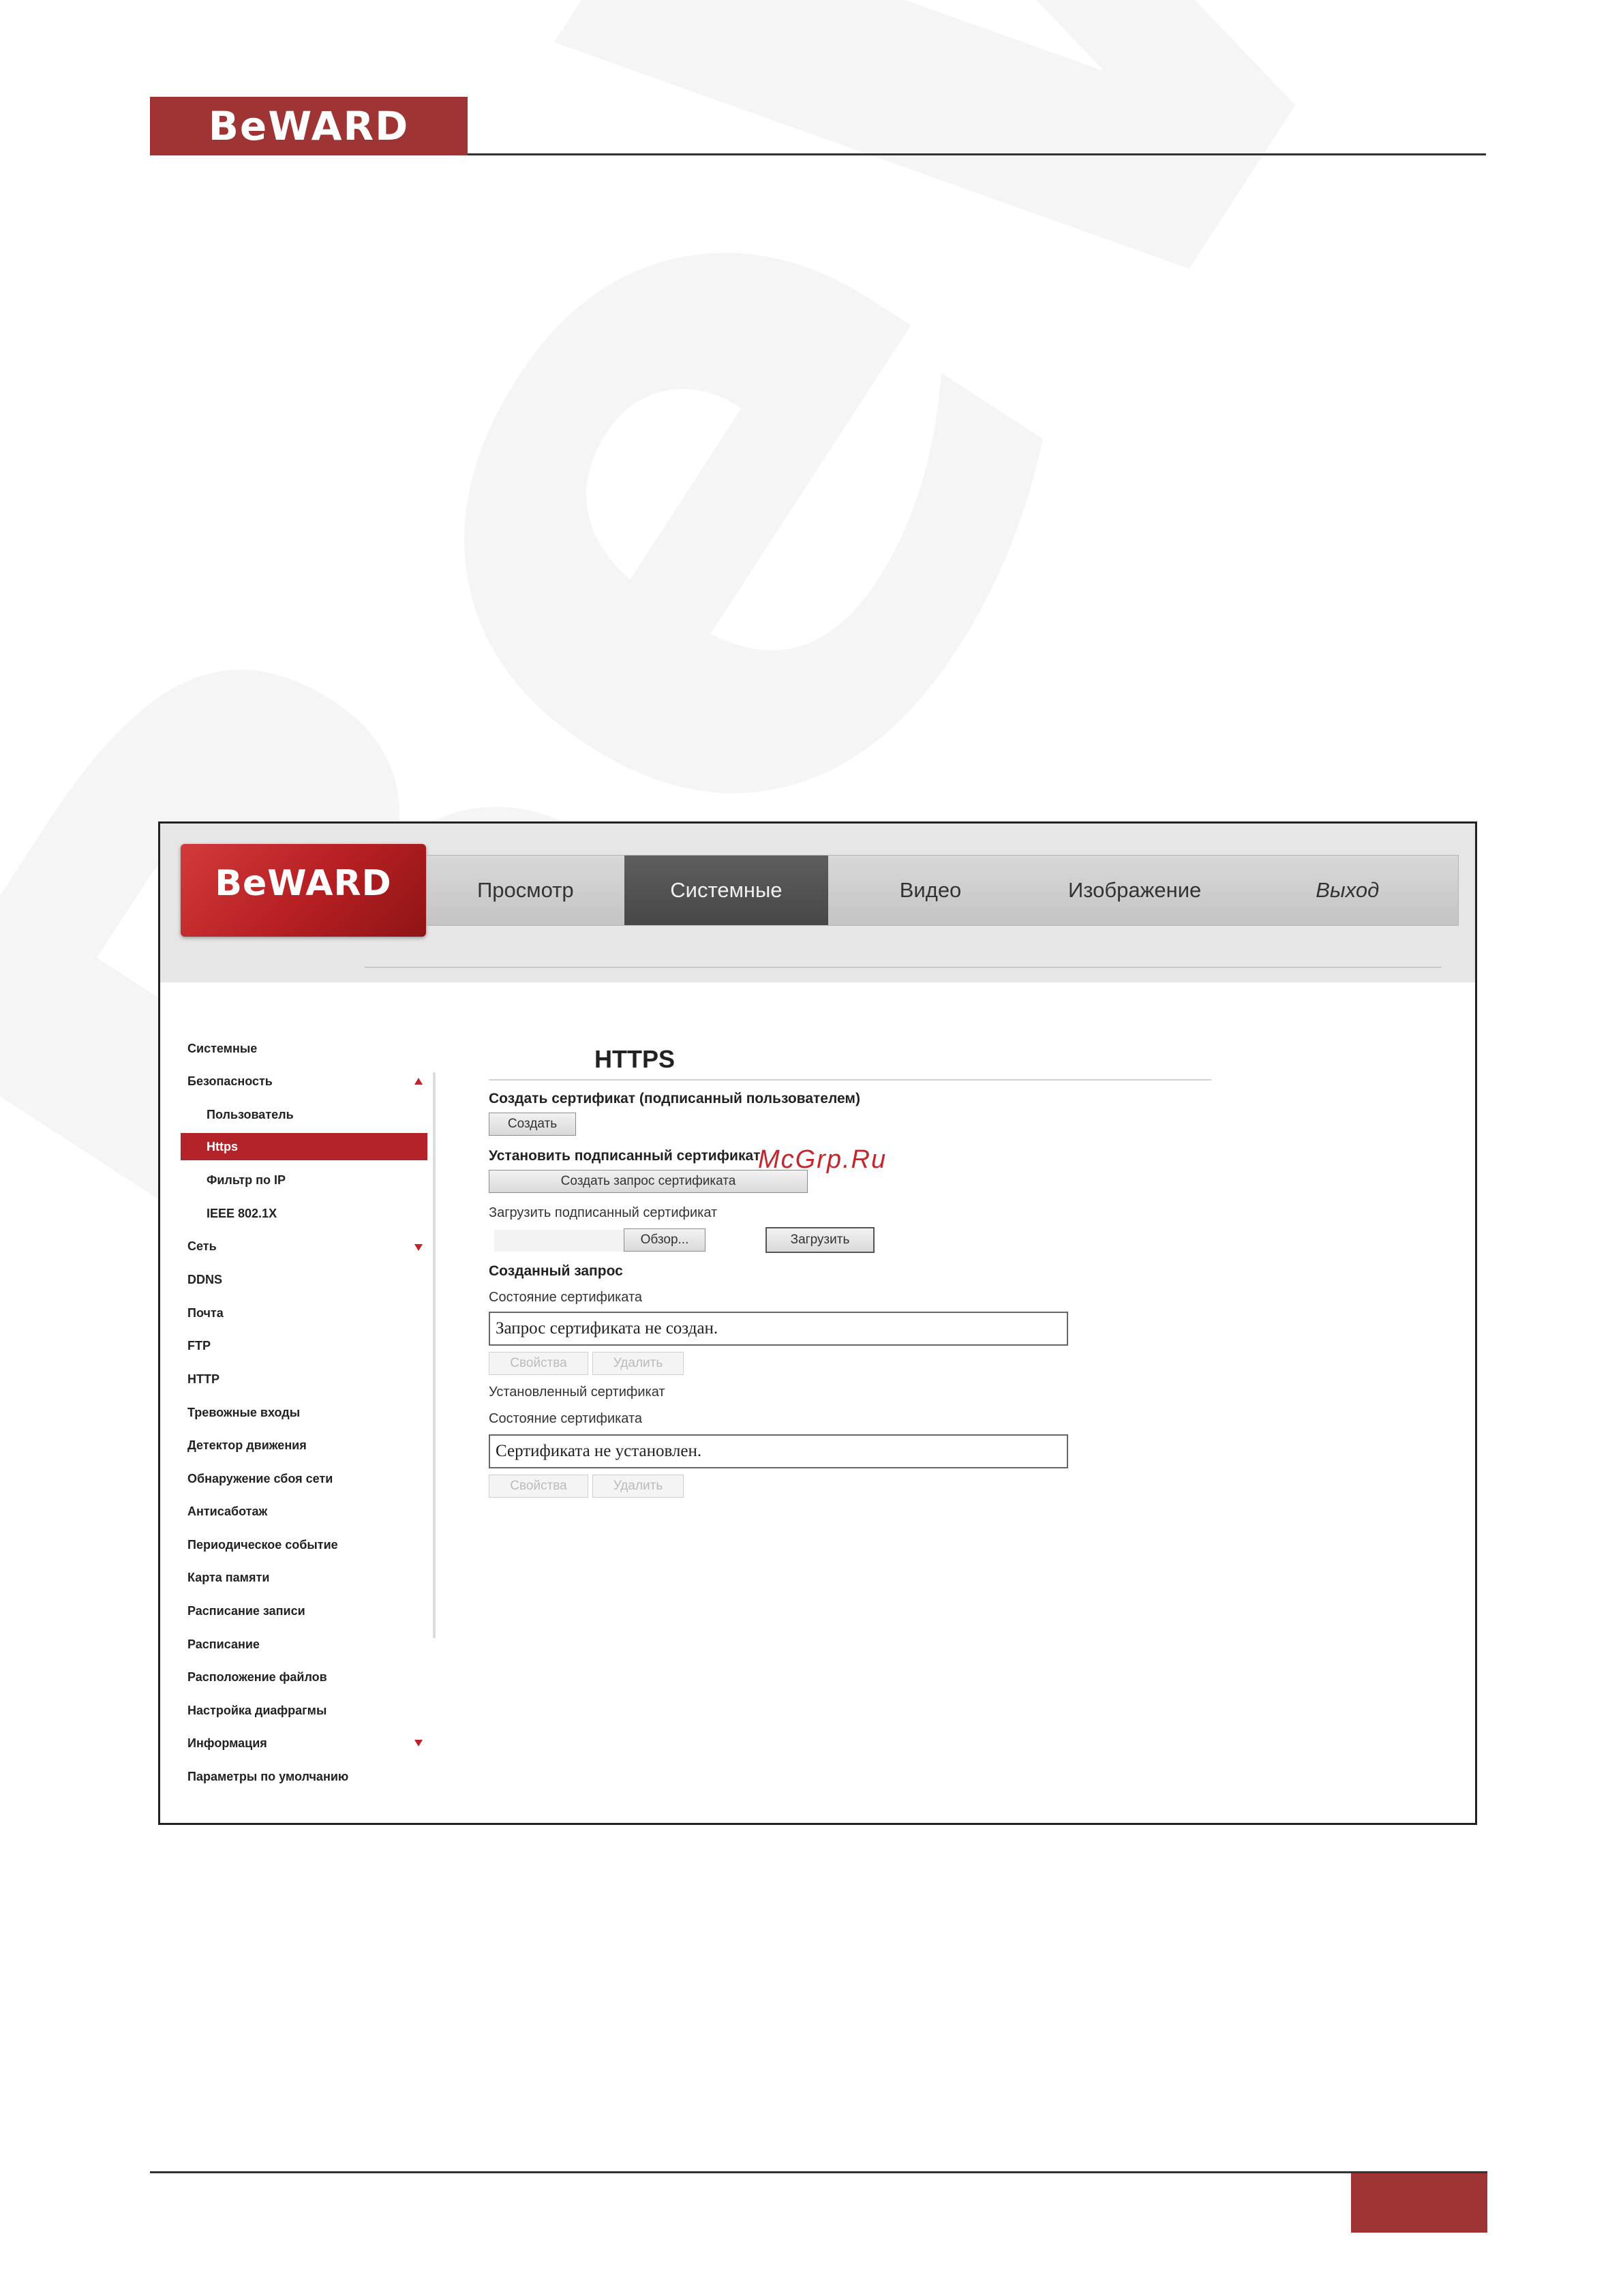 Image resolution: width=1623 pixels, height=2296 pixels. I want to click on request-delete-button: Удалить, so click(638, 1363).